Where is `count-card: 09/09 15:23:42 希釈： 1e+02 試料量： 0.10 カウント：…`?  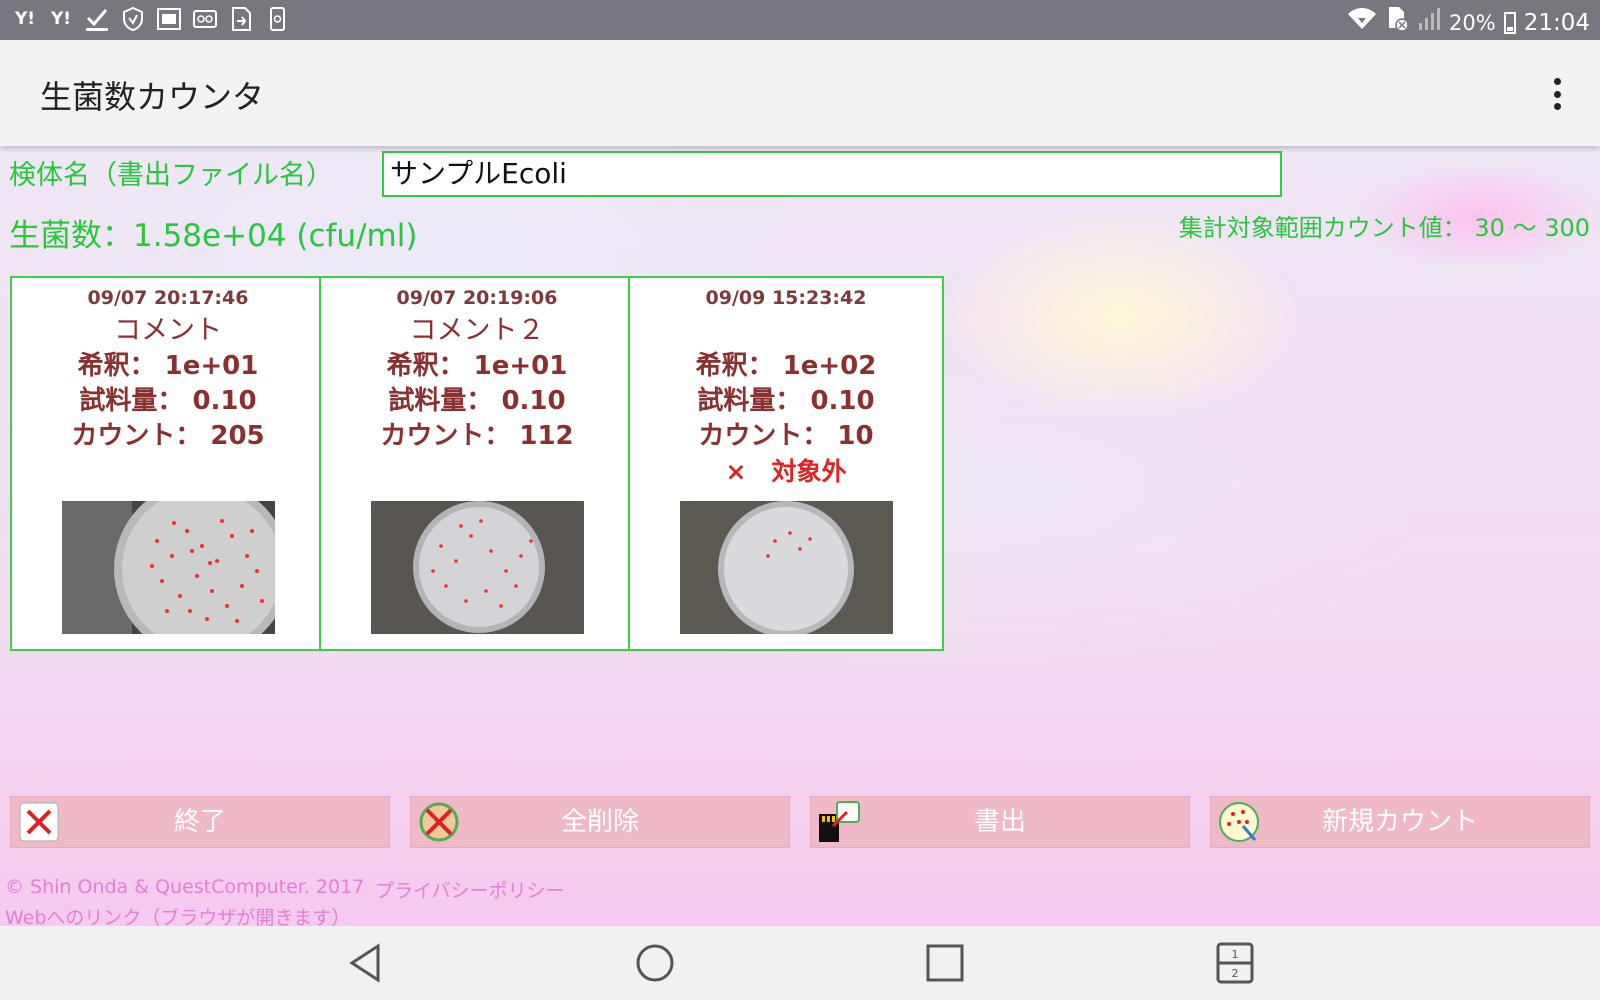
count-card: 09/09 15:23:42 希釈： 1e+02 試料量： 0.10 カウント：… is located at coordinates (786, 463).